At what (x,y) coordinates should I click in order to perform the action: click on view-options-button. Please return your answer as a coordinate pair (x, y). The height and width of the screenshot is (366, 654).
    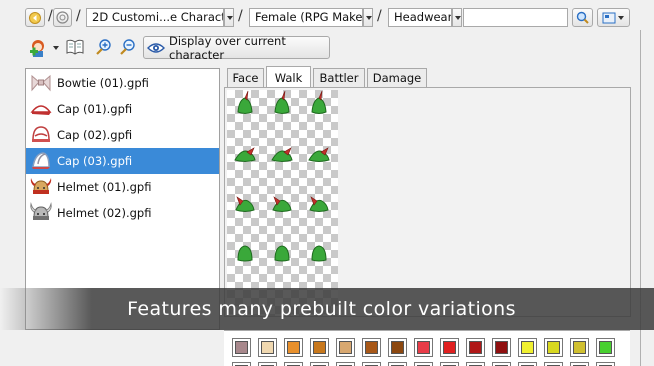
    Looking at the image, I should click on (613, 17).